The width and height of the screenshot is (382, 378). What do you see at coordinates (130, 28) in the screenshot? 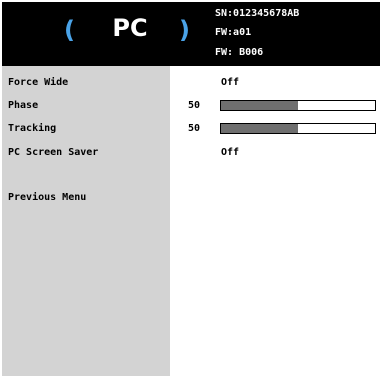
I see `menu-title: PC` at bounding box center [130, 28].